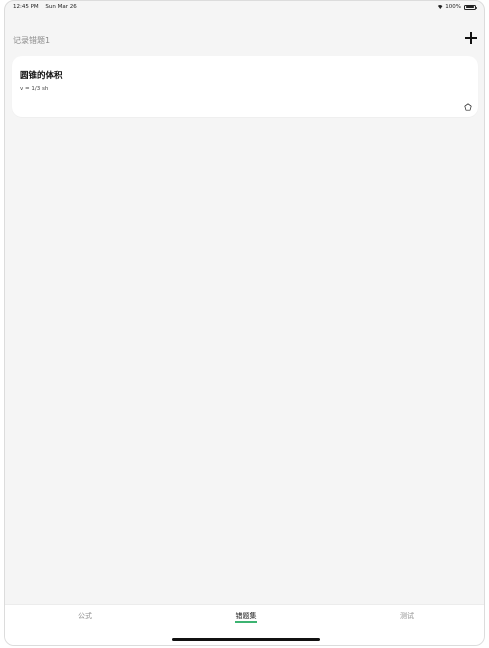  What do you see at coordinates (440, 7) in the screenshot?
I see `wifi-icon` at bounding box center [440, 7].